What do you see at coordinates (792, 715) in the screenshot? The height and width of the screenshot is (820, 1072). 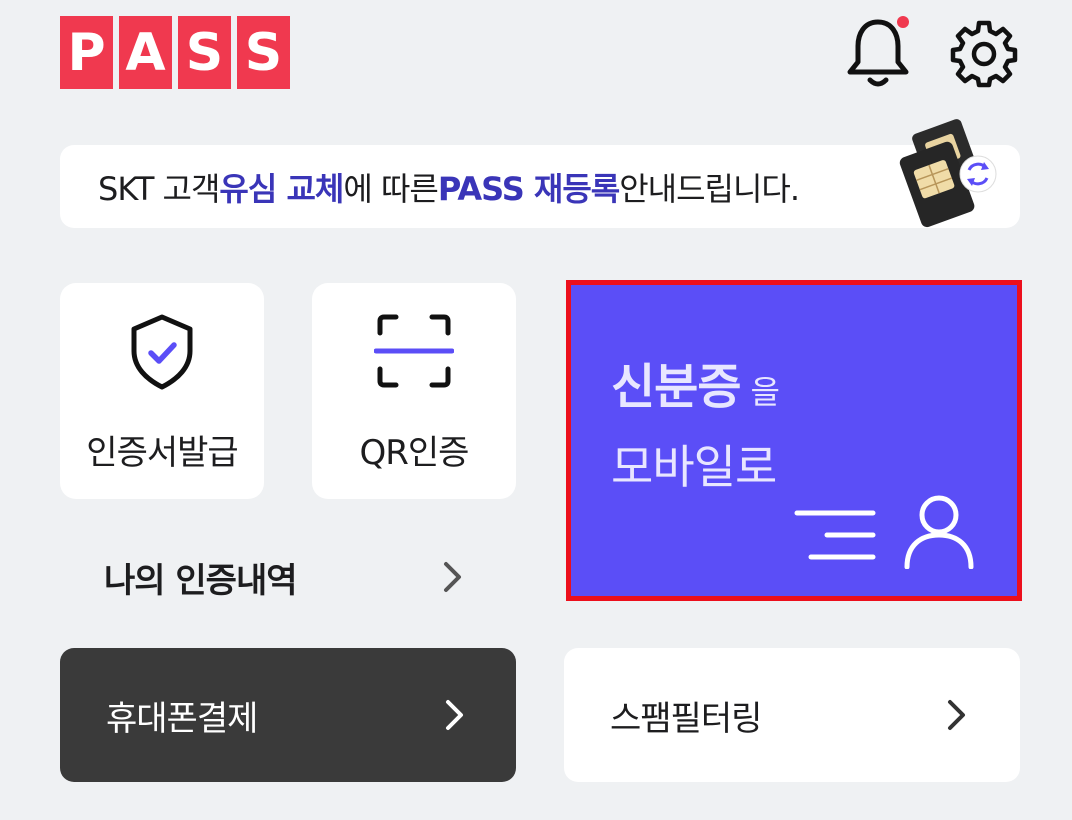 I see `spam-filtering-button: 스팸필터링` at bounding box center [792, 715].